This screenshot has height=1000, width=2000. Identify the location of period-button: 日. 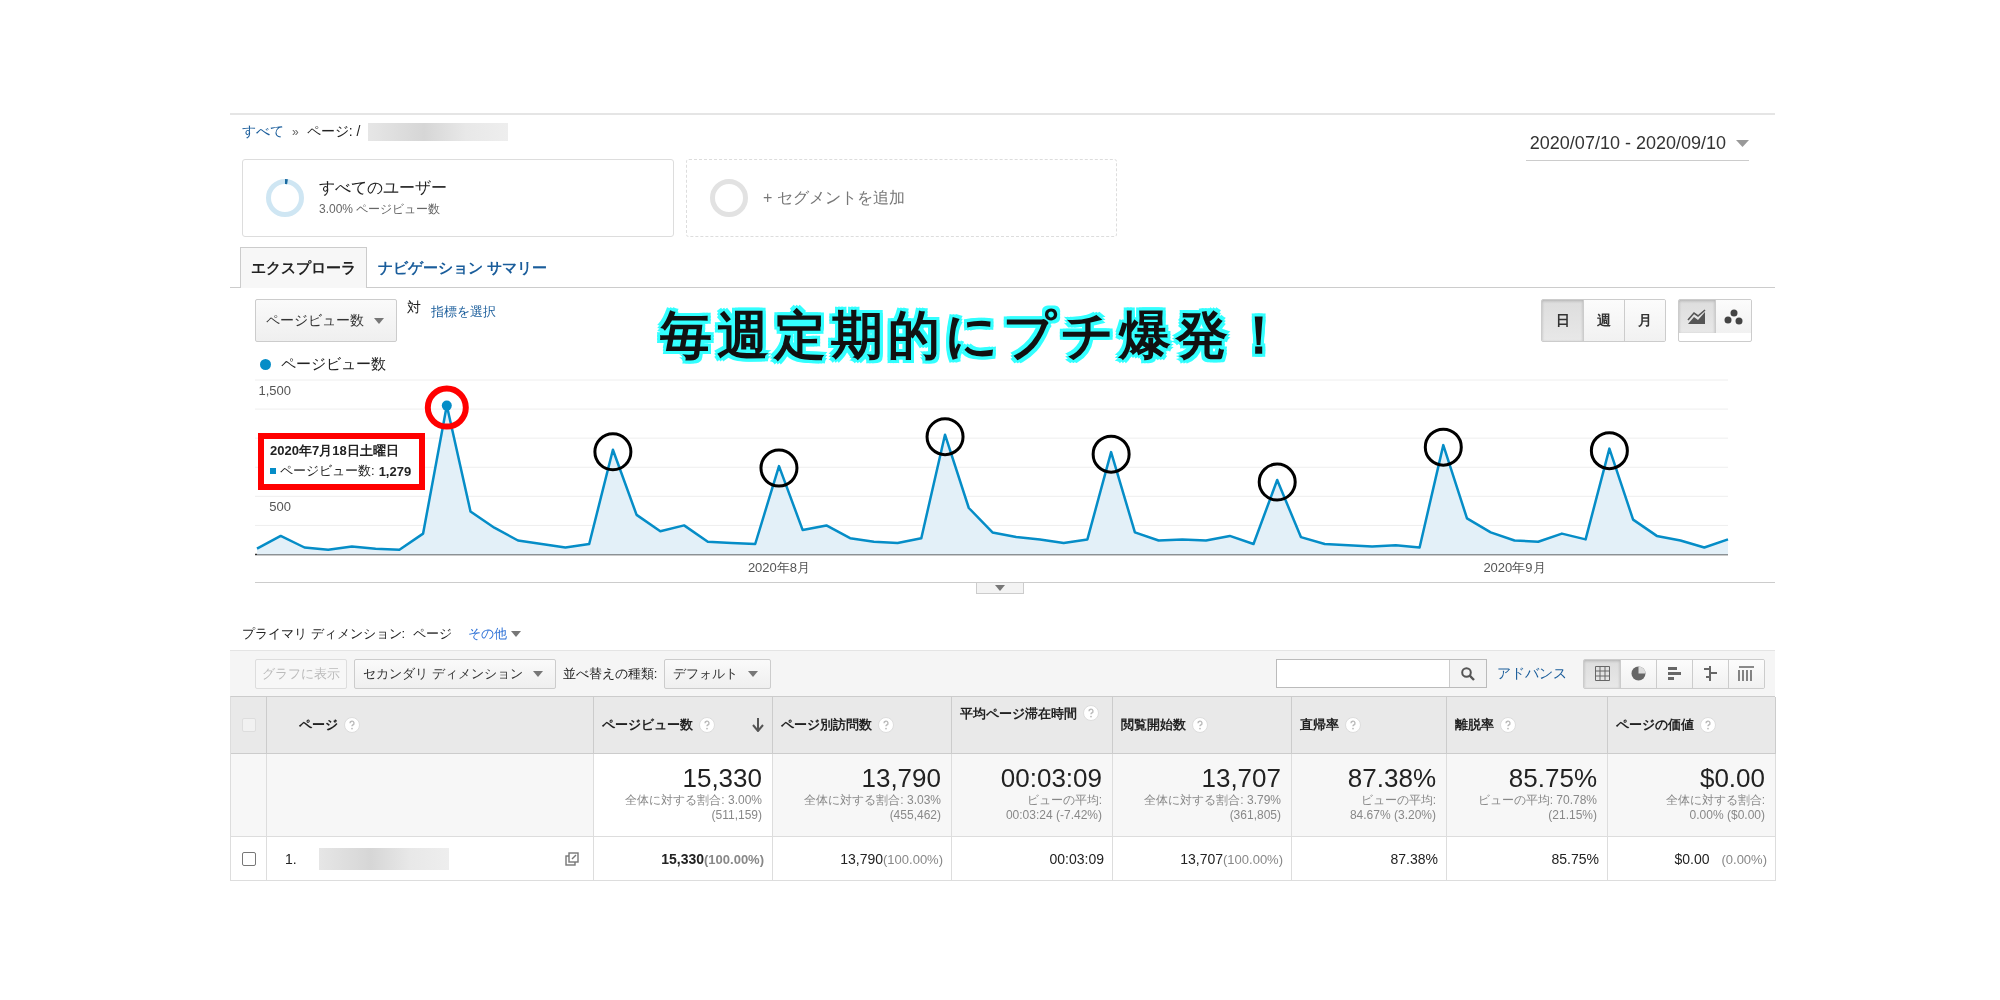
(1562, 320).